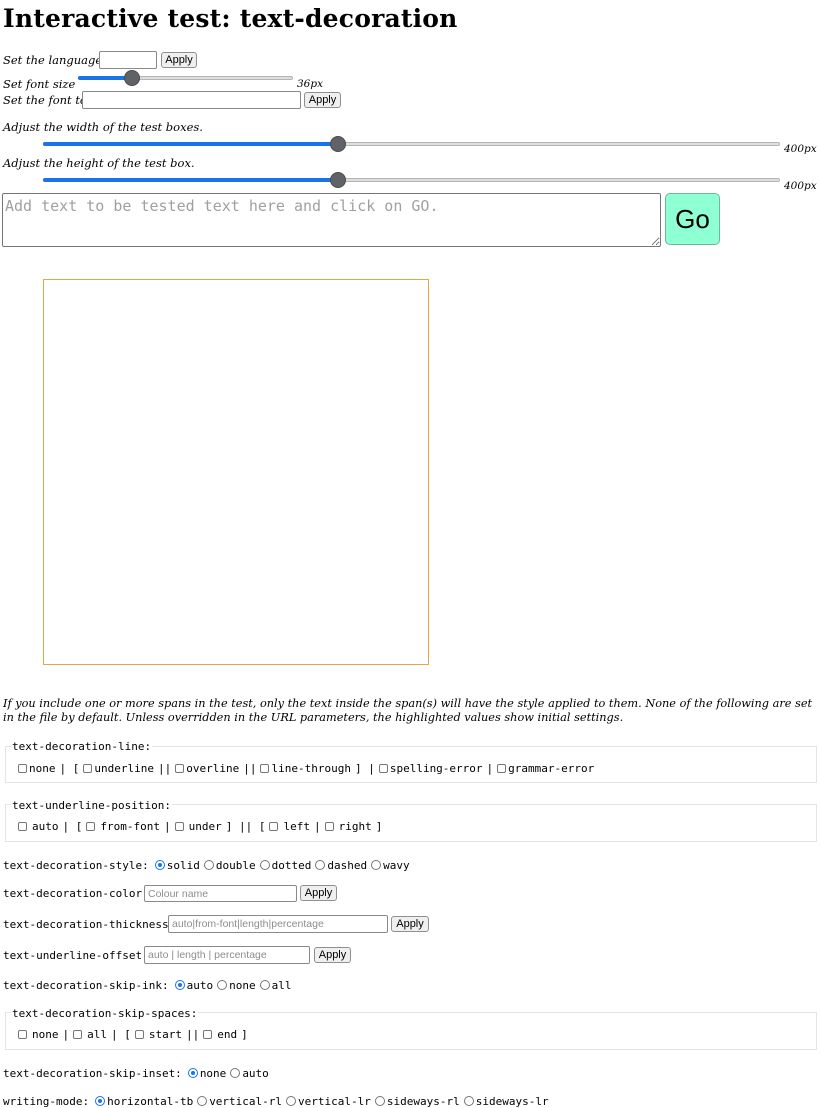 This screenshot has height=1108, width=820. Describe the element at coordinates (202, 1101) in the screenshot. I see `radio-vertical-rl` at that location.